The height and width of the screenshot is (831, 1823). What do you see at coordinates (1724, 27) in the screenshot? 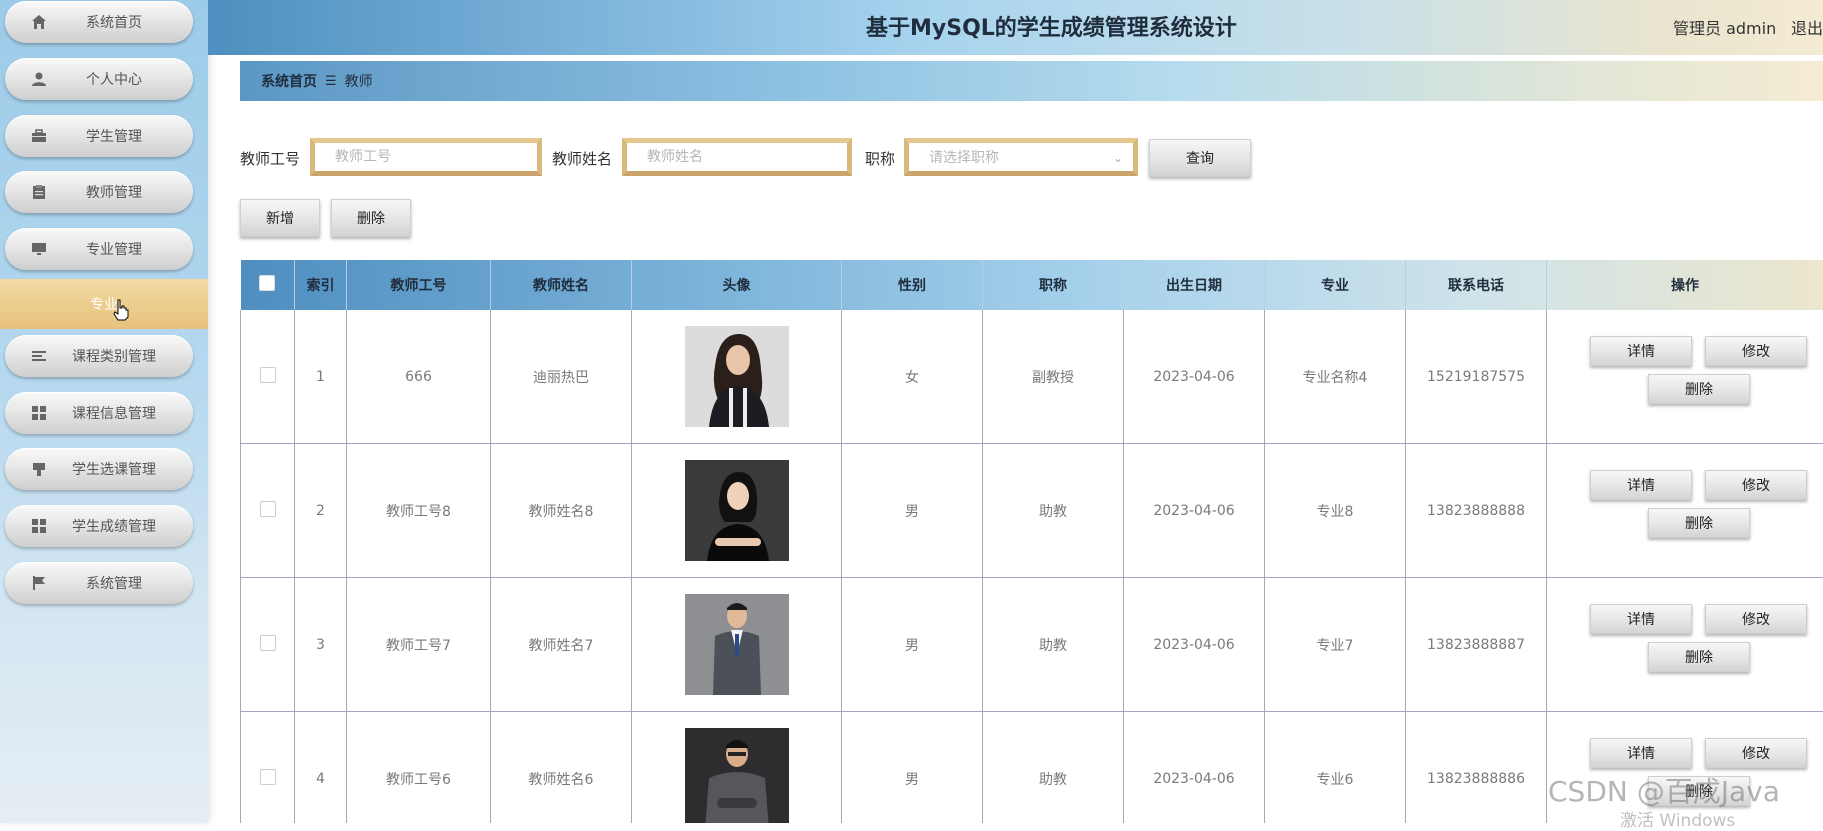
I see `current-user: 管理员 admin` at bounding box center [1724, 27].